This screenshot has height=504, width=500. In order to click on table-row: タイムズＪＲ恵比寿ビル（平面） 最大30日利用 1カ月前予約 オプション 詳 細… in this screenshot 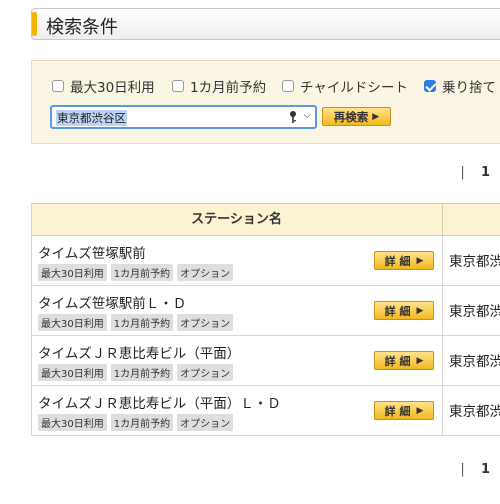, I will do `click(265, 361)`.